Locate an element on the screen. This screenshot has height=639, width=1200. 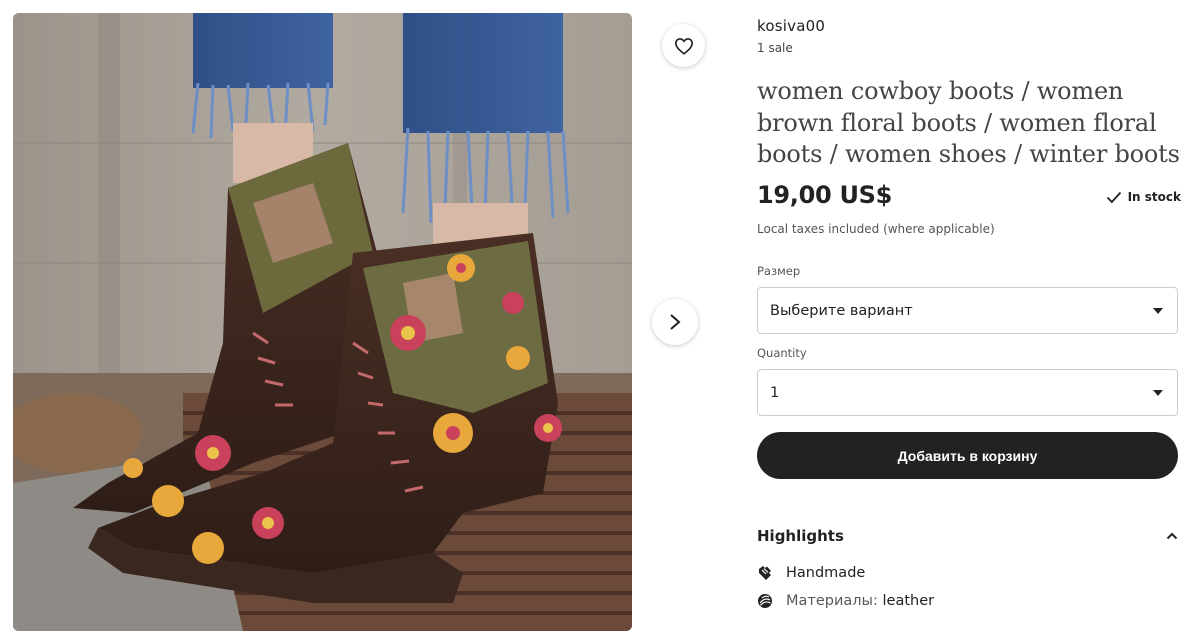
highlight-materials-label: Материалы: is located at coordinates (832, 601).